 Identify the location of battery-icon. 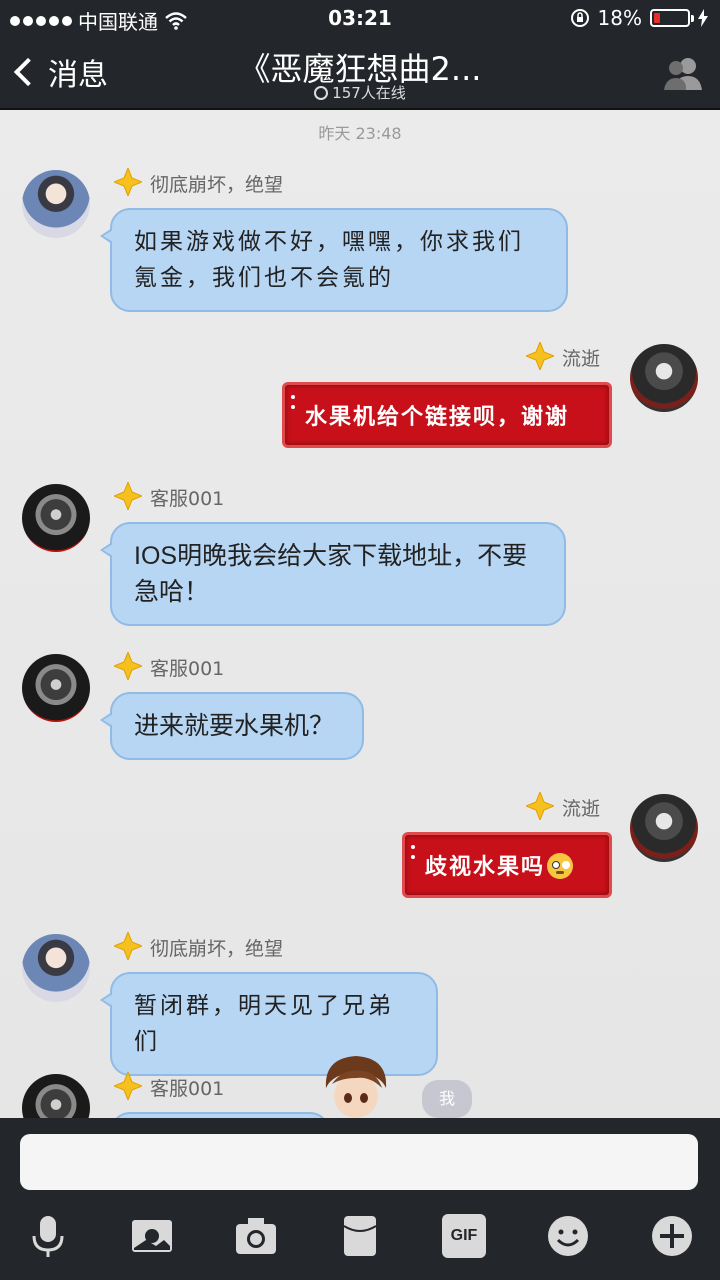
(672, 18).